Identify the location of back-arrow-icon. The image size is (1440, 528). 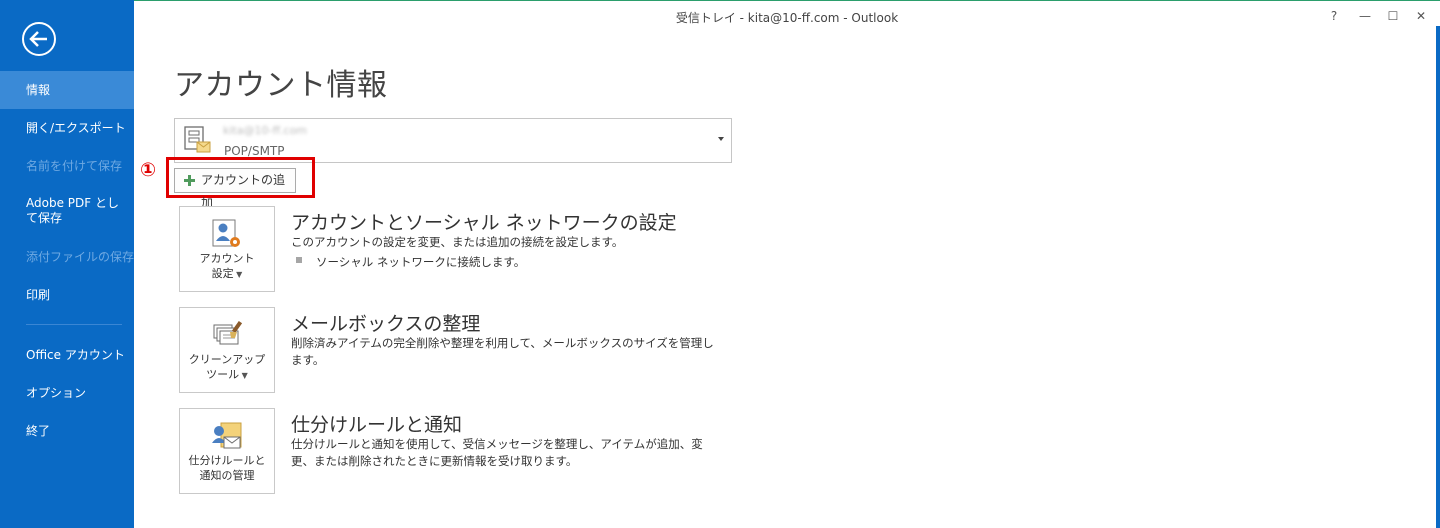
(39, 39).